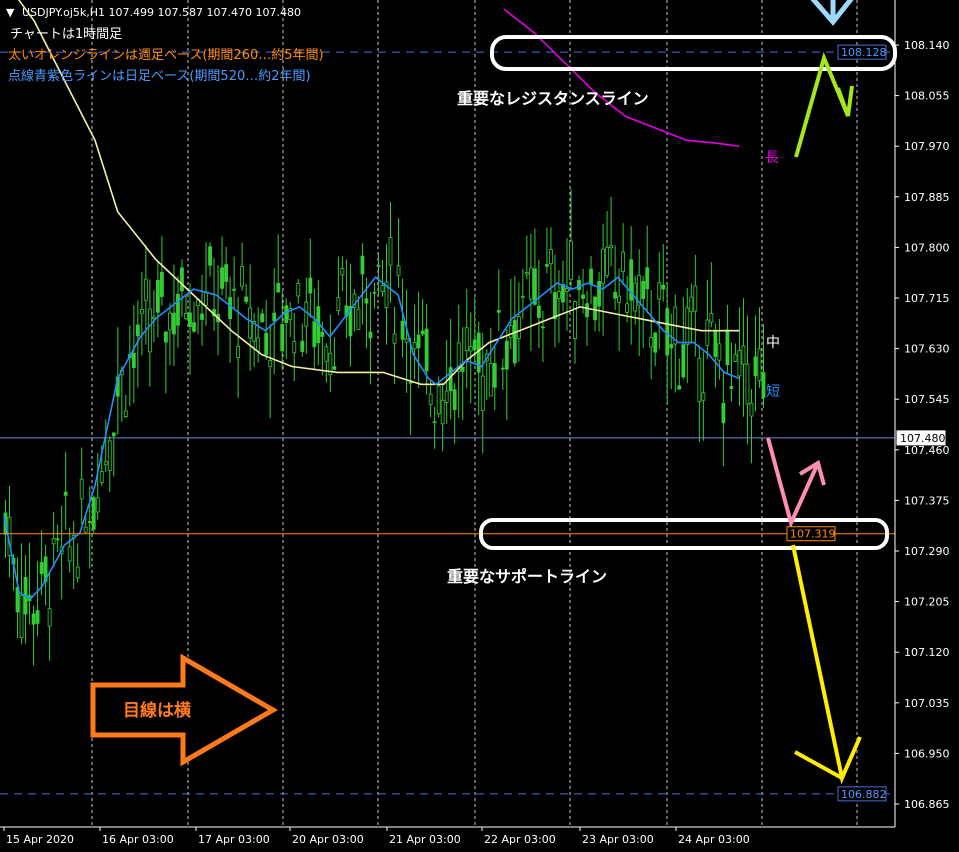 Image resolution: width=959 pixels, height=852 pixels. I want to click on y-tick-label: 106.865, so click(927, 804).